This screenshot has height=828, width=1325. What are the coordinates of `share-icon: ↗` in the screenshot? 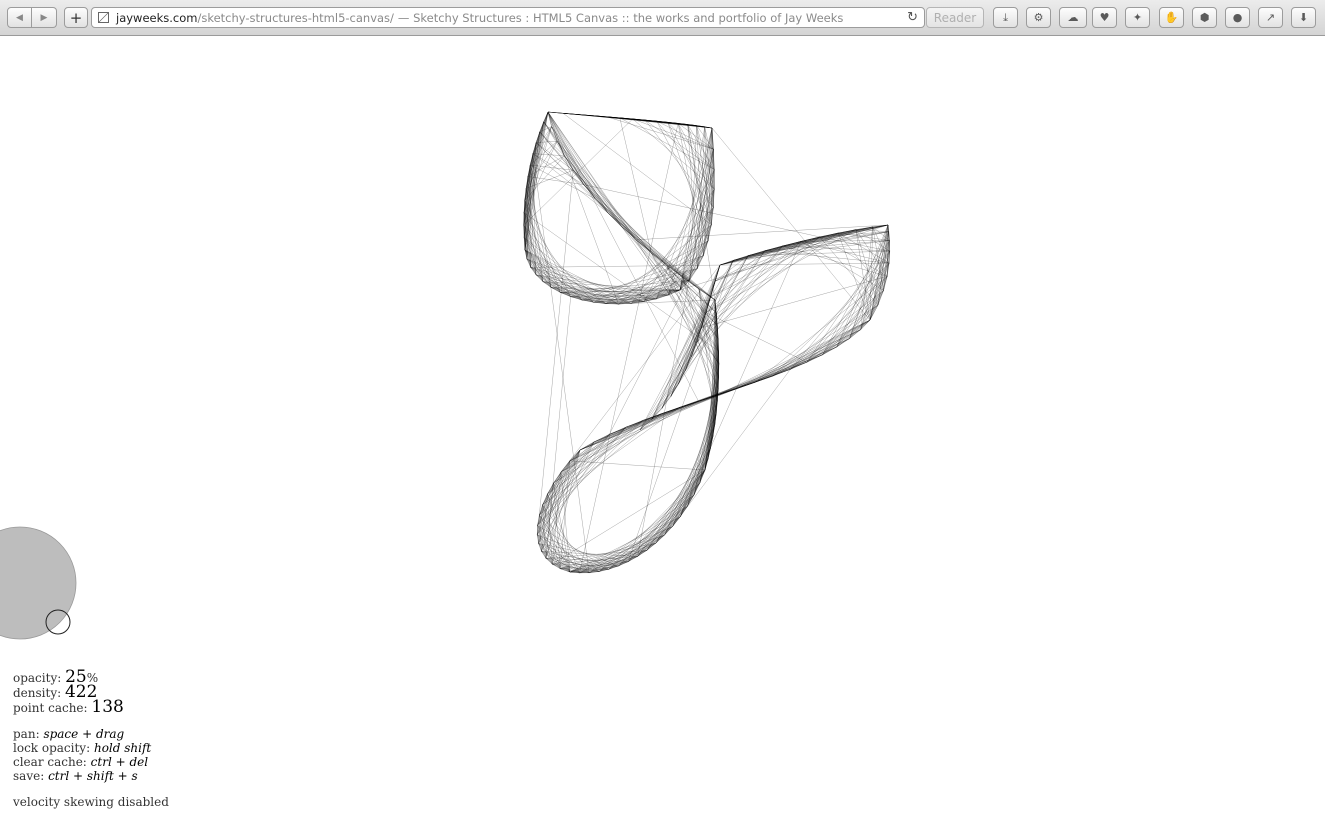 It's located at (1270, 17).